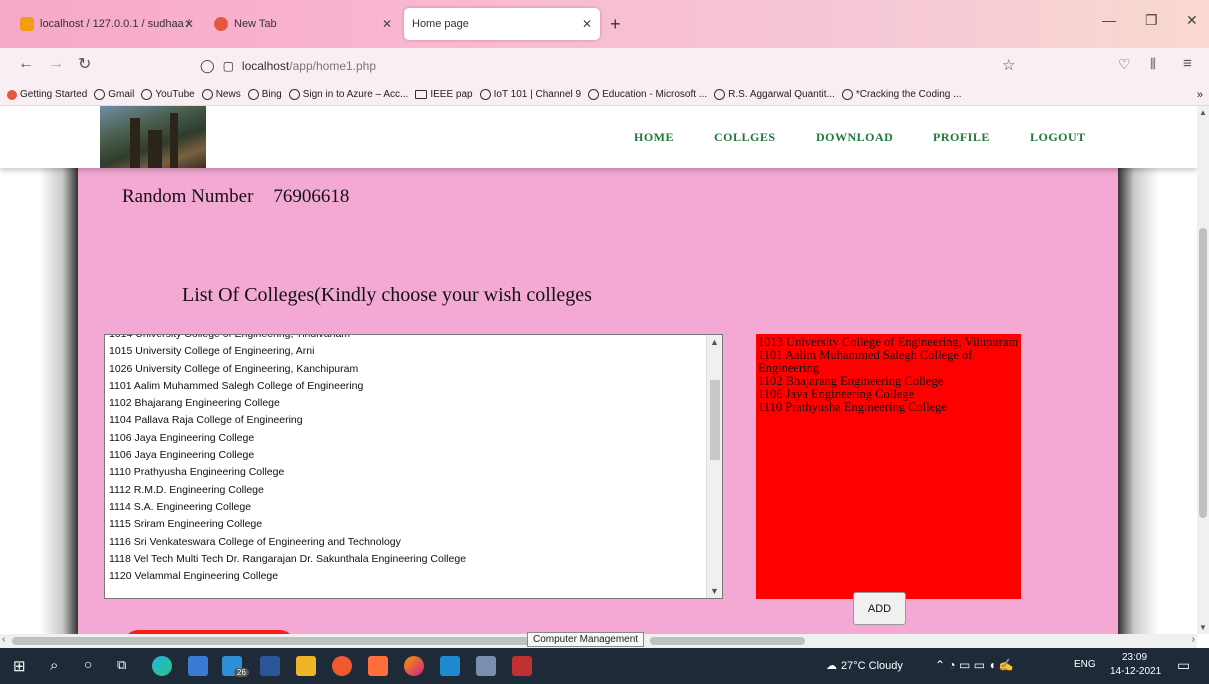 The image size is (1209, 684). Describe the element at coordinates (879, 608) in the screenshot. I see `add-button: ADD` at that location.